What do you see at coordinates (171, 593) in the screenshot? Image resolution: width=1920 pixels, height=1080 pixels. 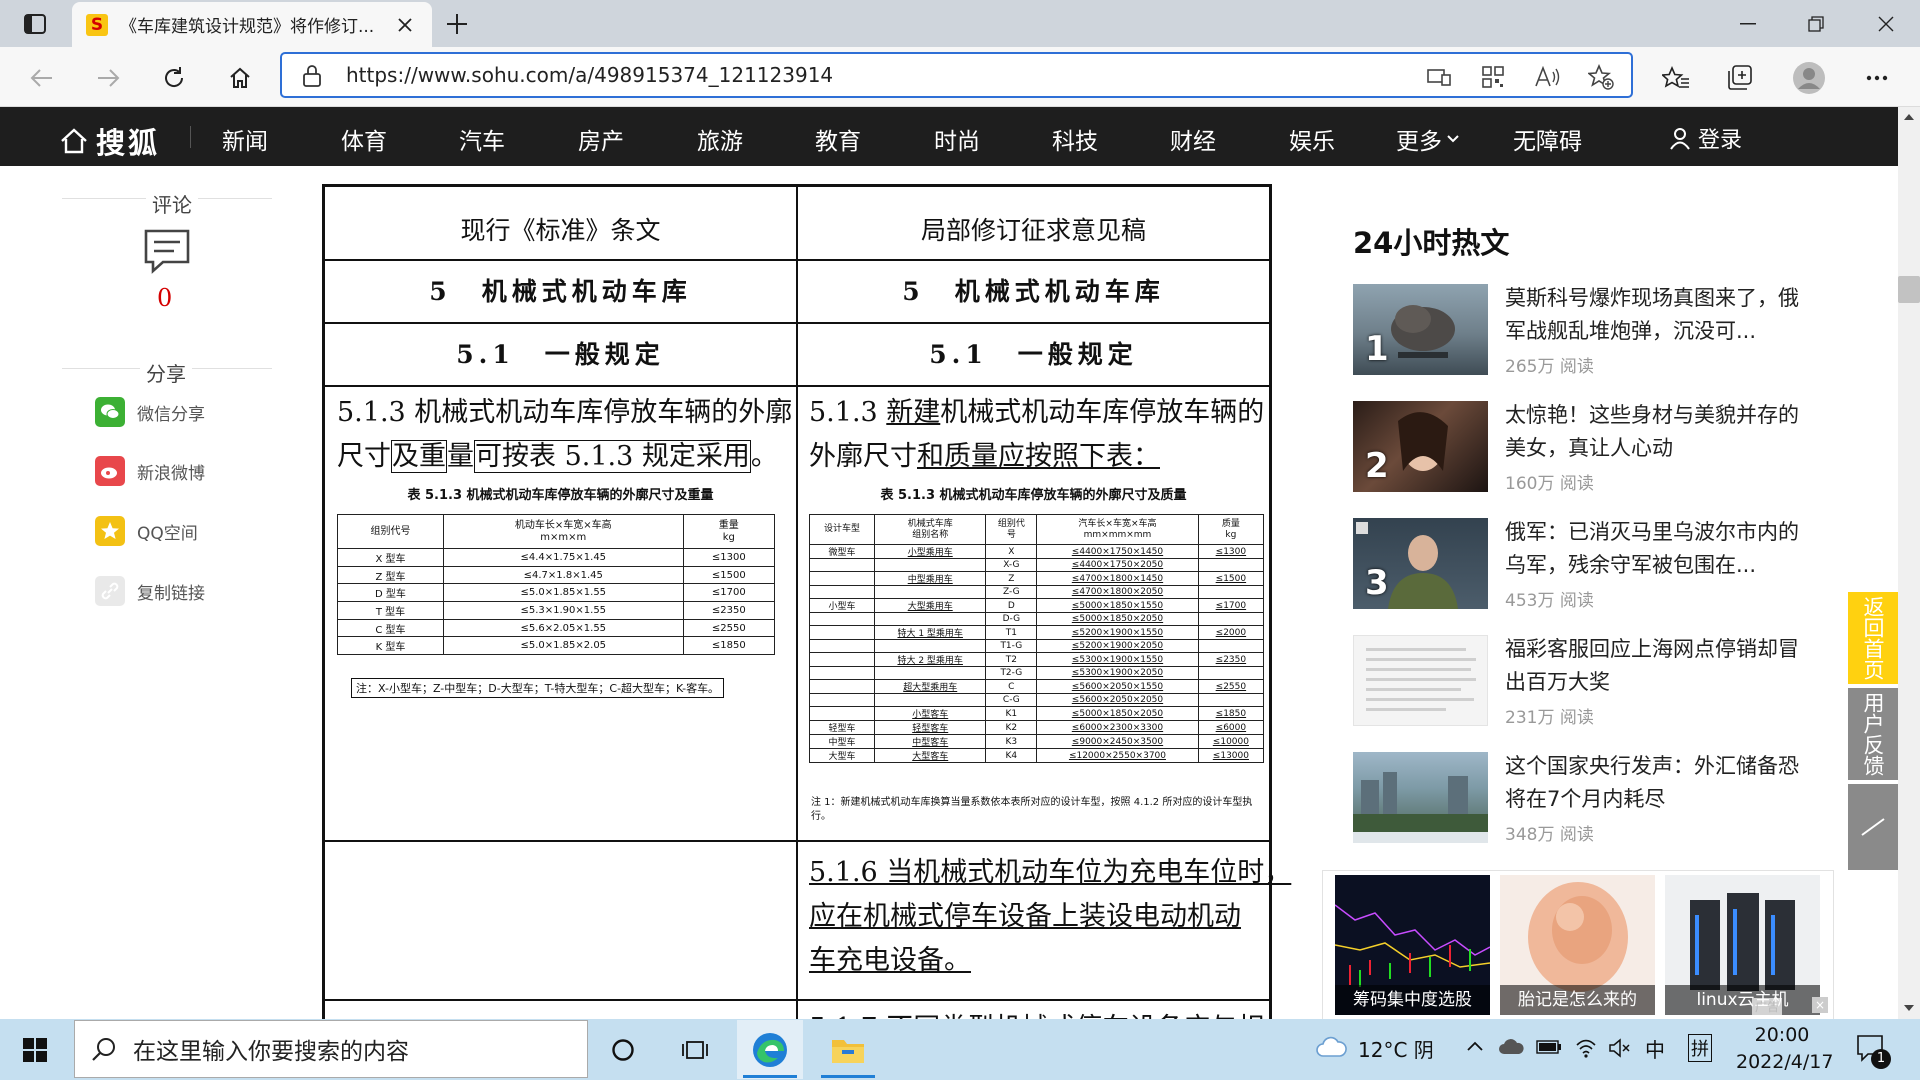 I see `share-copy-link-label: 复制链接` at bounding box center [171, 593].